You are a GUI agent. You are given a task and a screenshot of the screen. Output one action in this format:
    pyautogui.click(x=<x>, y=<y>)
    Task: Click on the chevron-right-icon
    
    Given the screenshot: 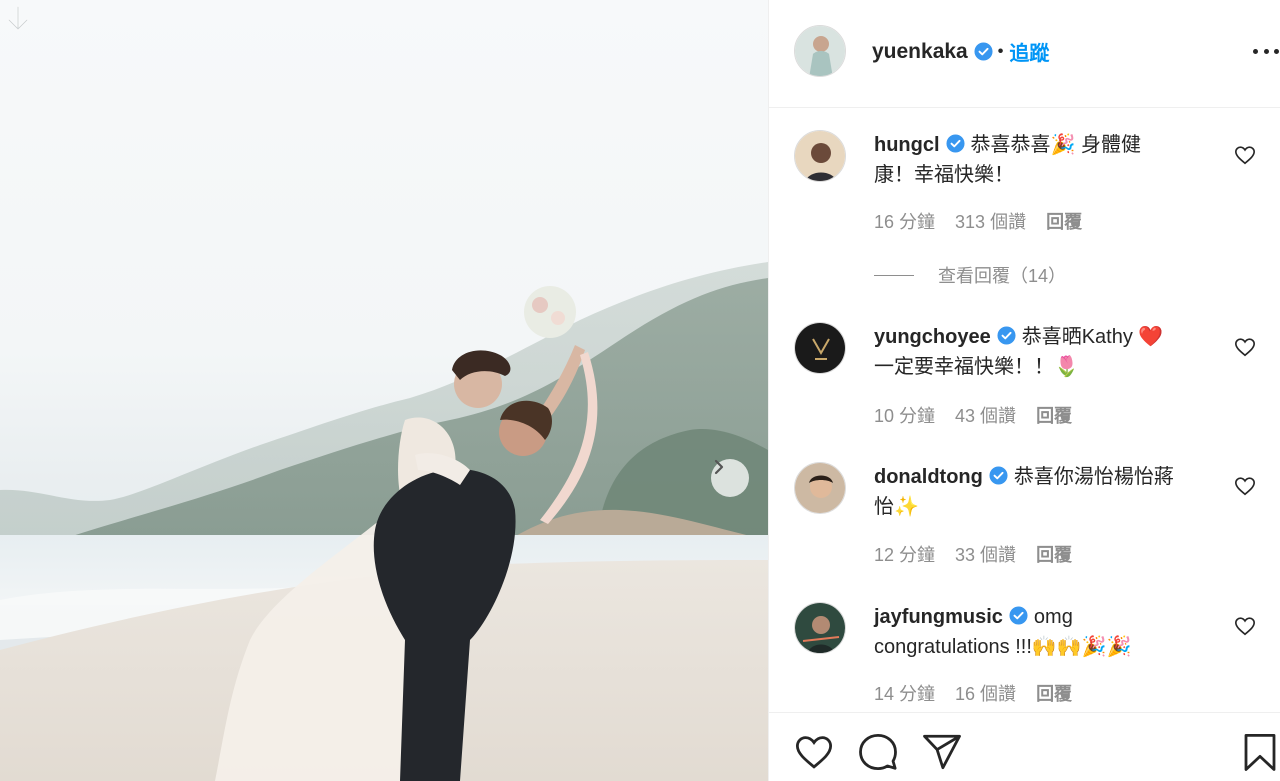 What is the action you would take?
    pyautogui.click(x=719, y=467)
    